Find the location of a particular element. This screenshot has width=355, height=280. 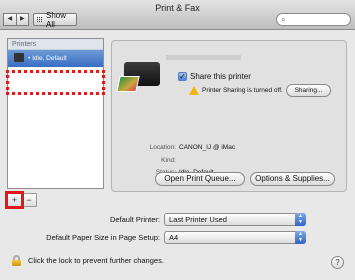

annotation-add-highlight is located at coordinates (14, 200).